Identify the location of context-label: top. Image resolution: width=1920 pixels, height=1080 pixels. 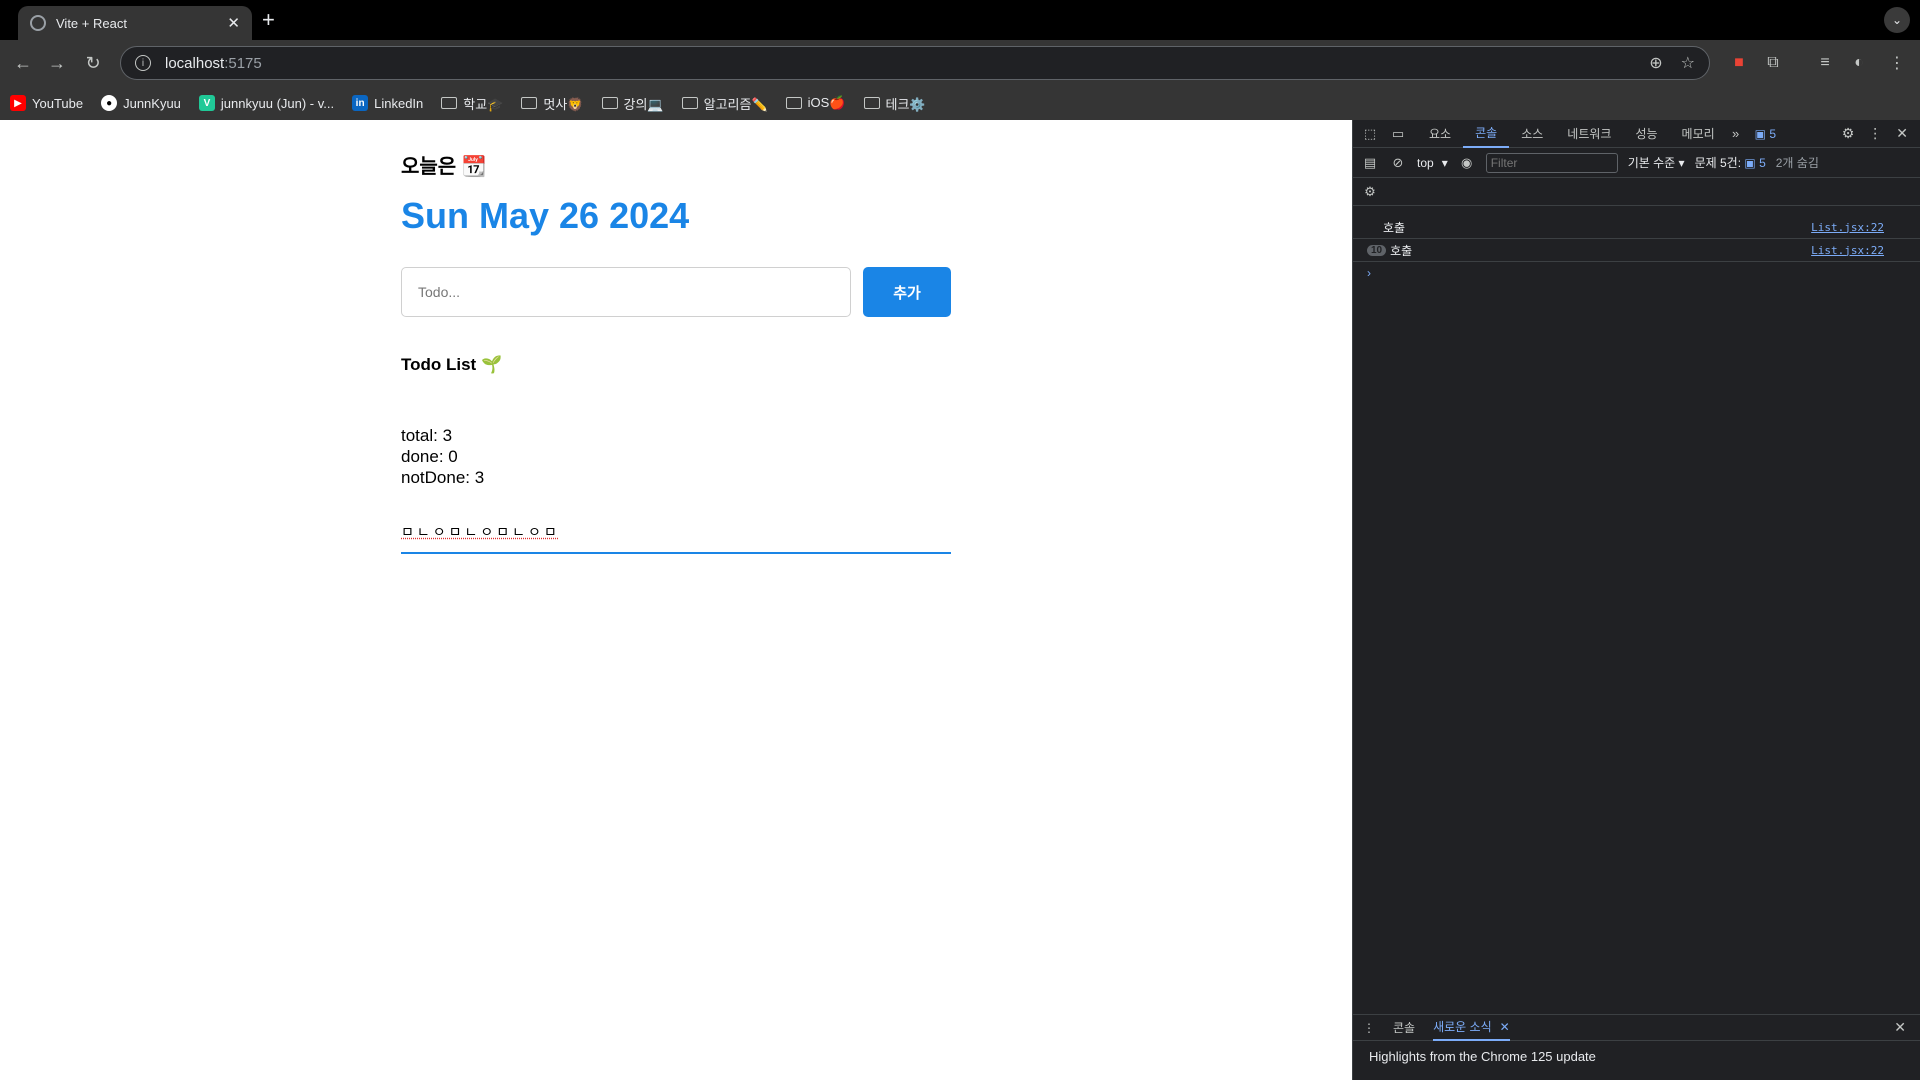
(1425, 162).